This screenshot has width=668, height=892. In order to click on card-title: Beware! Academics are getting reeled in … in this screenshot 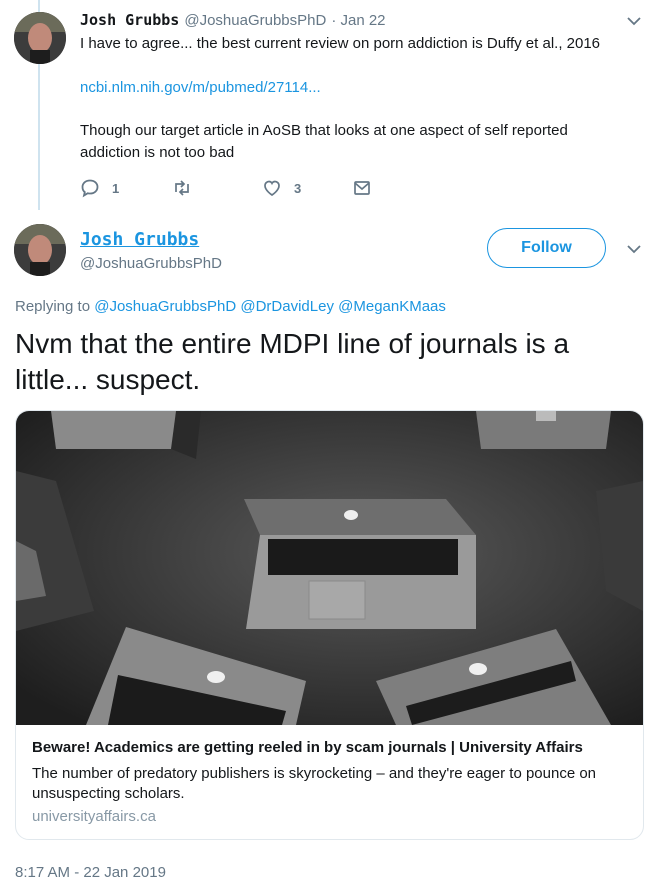, I will do `click(307, 747)`.